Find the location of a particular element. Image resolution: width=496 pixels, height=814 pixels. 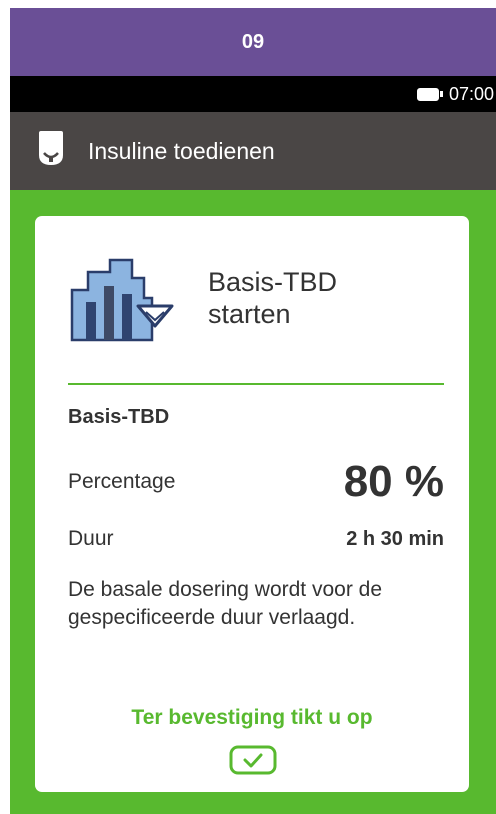

duration-value: 2 h 30 min is located at coordinates (395, 538).